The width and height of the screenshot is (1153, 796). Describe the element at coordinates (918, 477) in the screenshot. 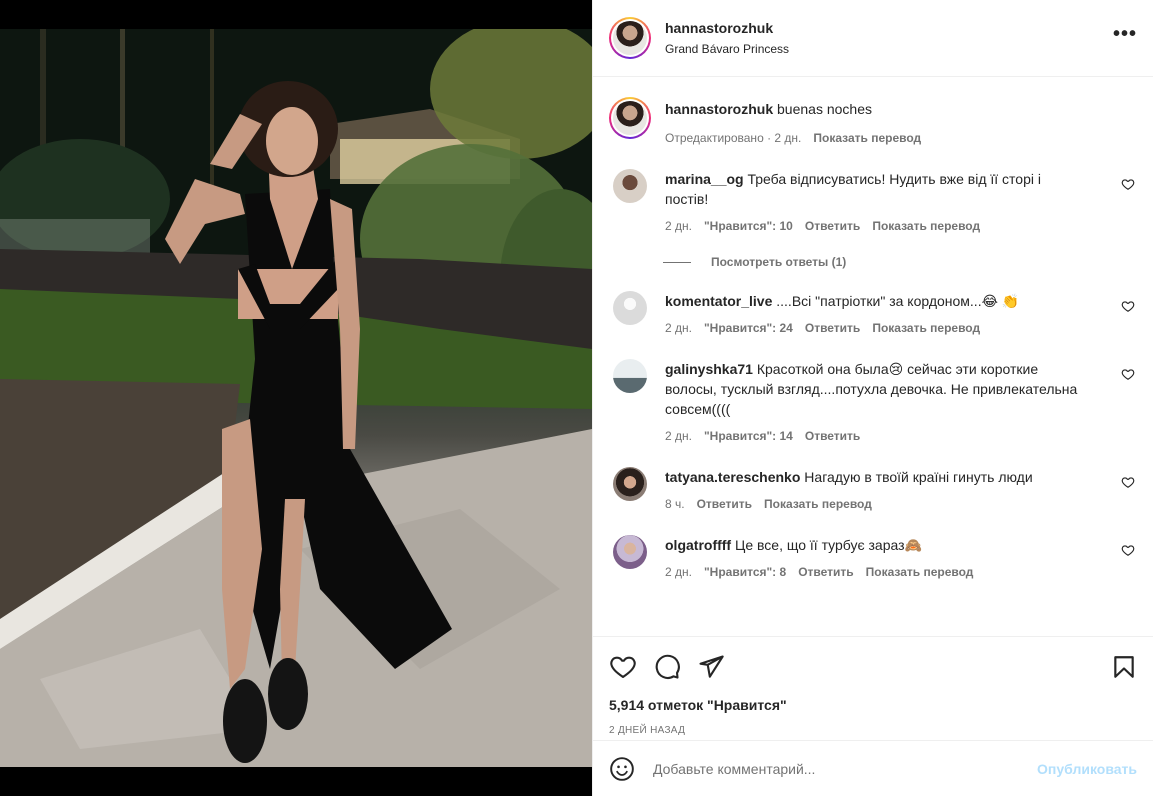

I see `comment-text: Нагадую в твоїй країні гинуть люди` at that location.